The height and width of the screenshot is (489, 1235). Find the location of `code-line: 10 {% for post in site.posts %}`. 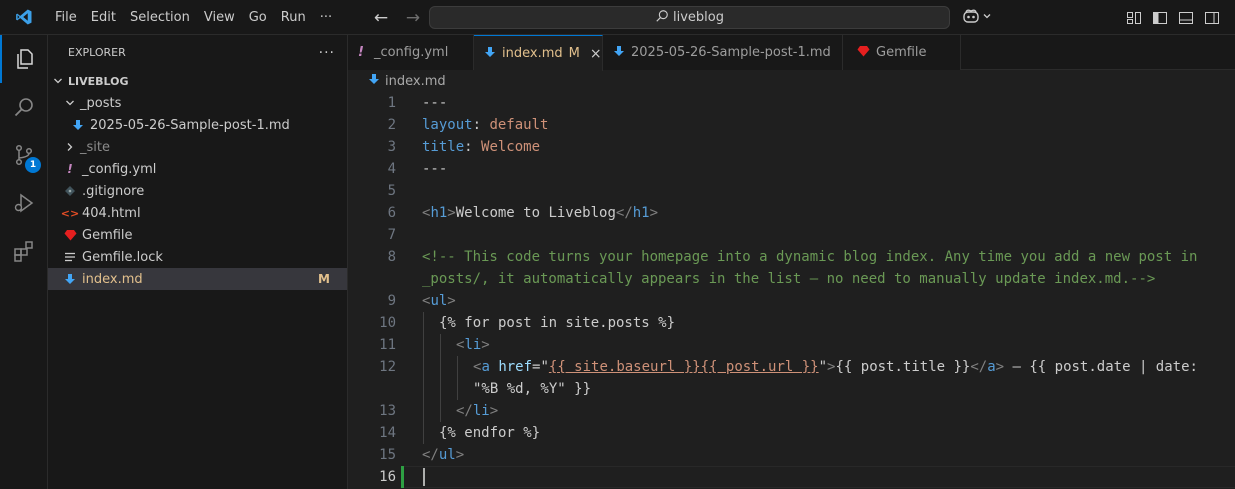

code-line: 10 {% for post in site.posts %} is located at coordinates (791, 323).